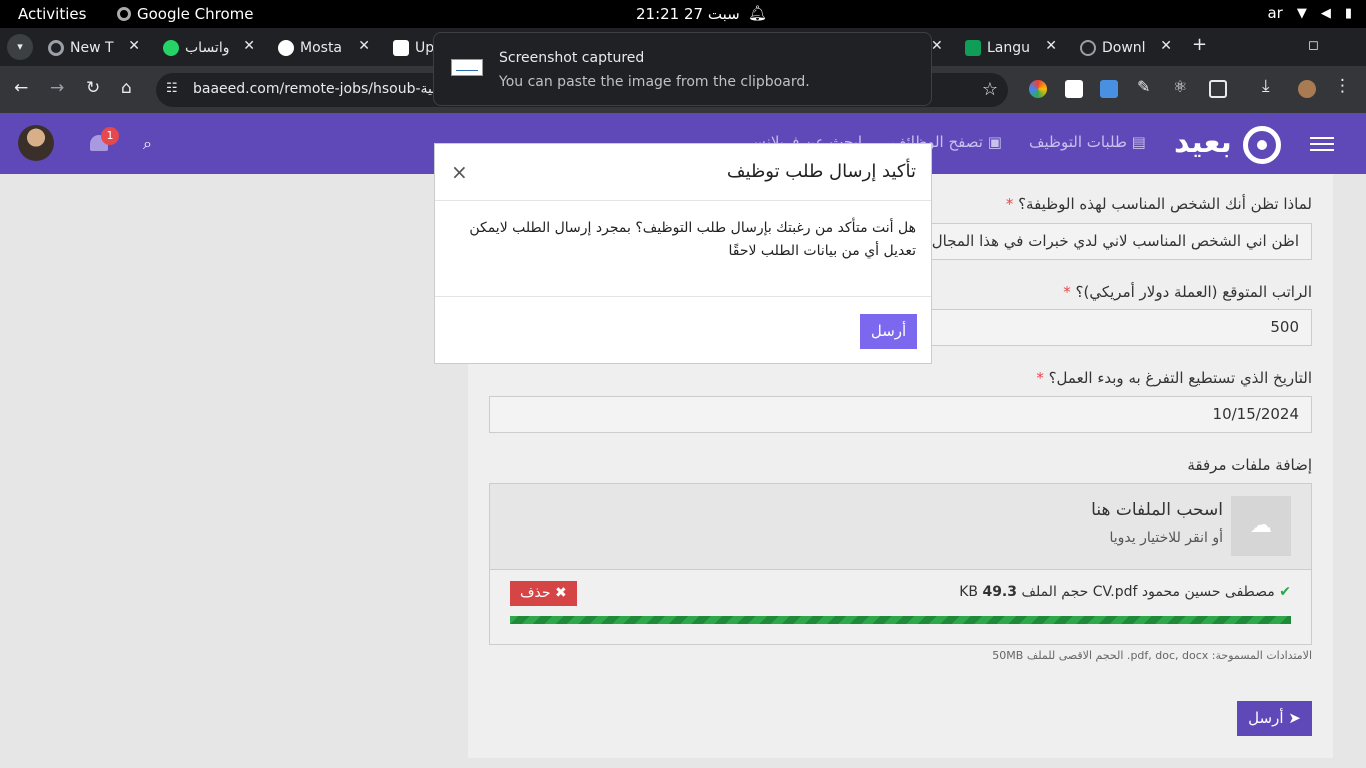 This screenshot has width=1366, height=768. Describe the element at coordinates (1274, 718) in the screenshot. I see `submit-application-button: ➤ أرسل` at that location.